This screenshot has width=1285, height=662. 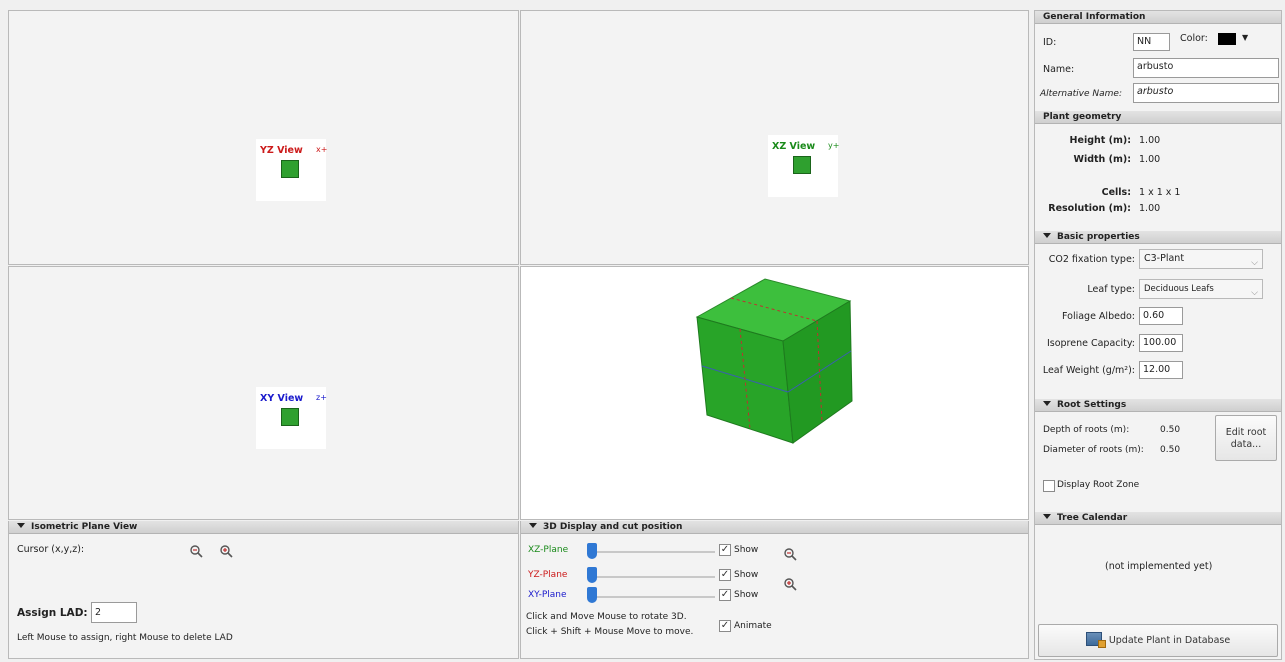 What do you see at coordinates (1158, 117) in the screenshot?
I see `plant-geometry-header: Plant geometry` at bounding box center [1158, 117].